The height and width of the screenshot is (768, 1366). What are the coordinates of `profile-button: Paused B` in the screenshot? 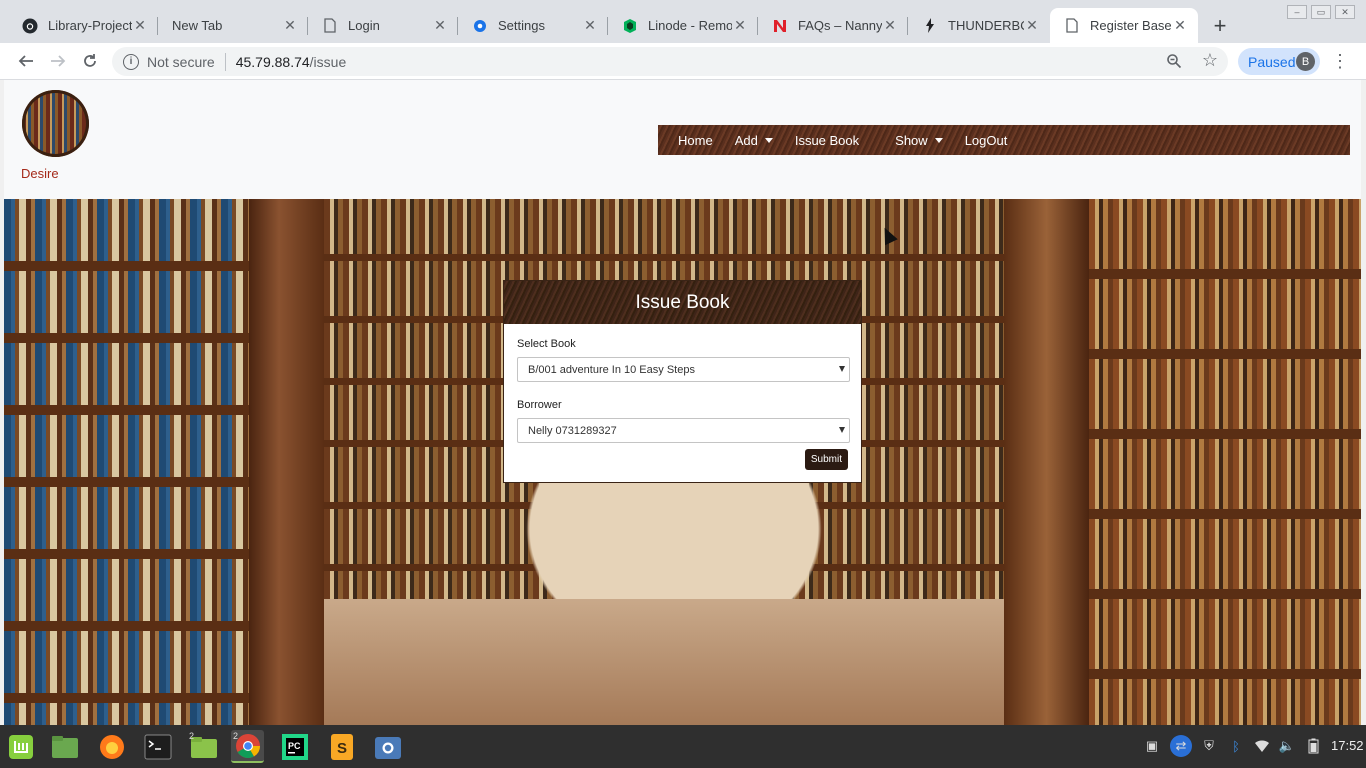 It's located at (1279, 61).